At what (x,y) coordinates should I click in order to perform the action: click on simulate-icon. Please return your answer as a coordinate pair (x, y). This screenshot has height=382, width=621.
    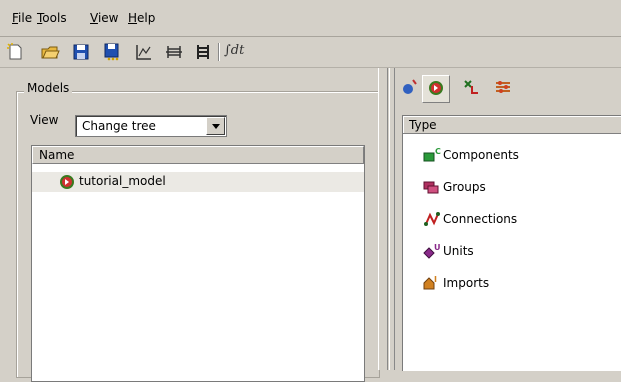
    Looking at the image, I should click on (174, 52).